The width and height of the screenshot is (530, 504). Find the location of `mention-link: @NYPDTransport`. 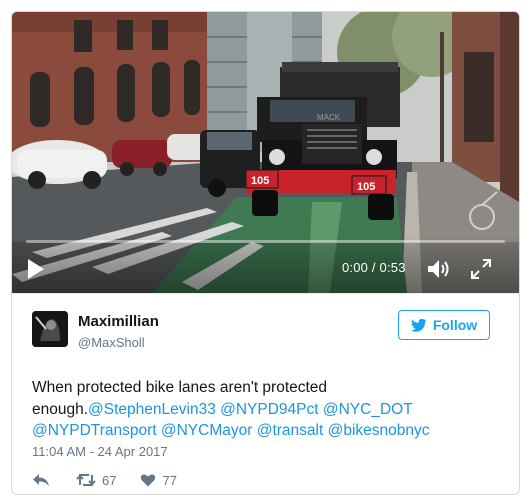

mention-link: @NYPDTransport is located at coordinates (94, 430).